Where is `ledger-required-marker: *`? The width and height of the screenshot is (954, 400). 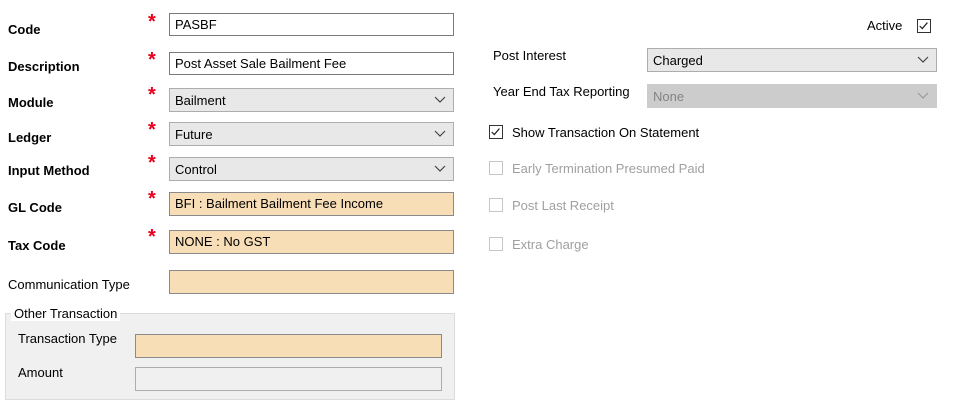
ledger-required-marker: * is located at coordinates (152, 130).